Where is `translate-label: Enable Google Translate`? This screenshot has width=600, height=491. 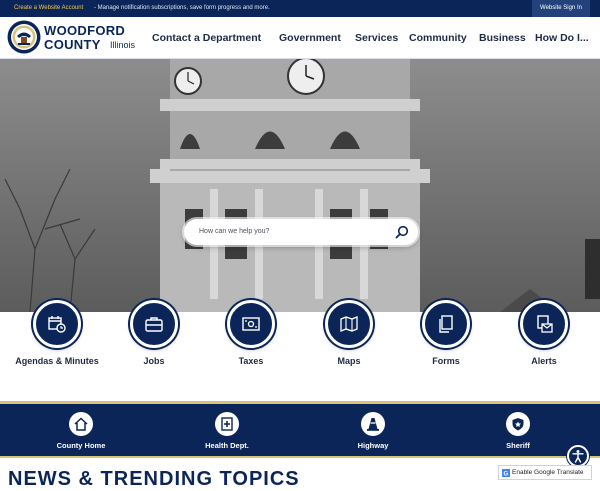 translate-label: Enable Google Translate is located at coordinates (548, 472).